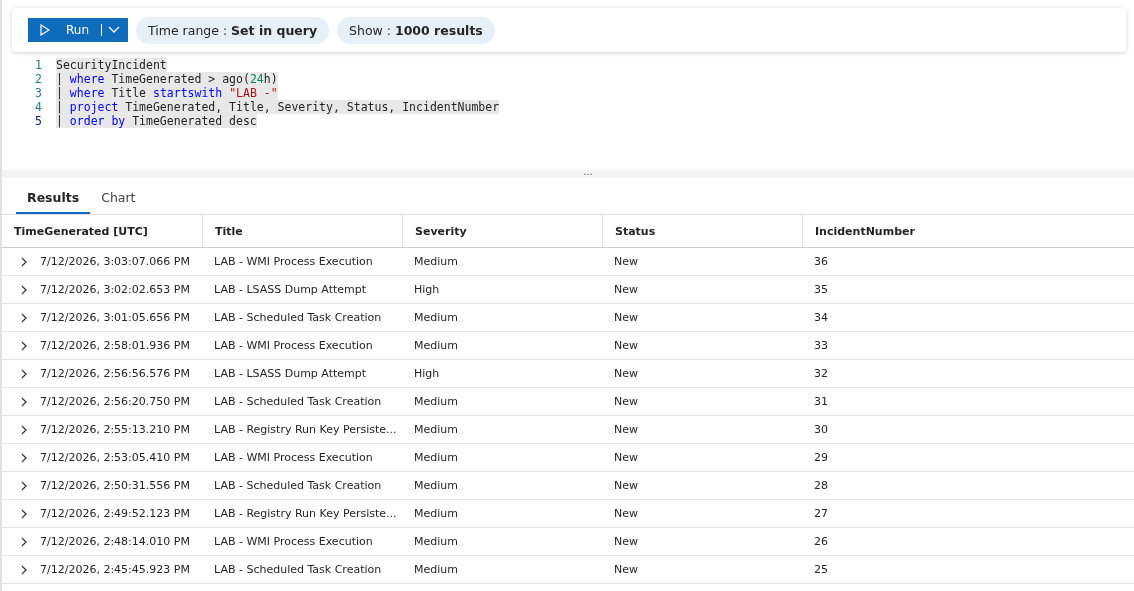 This screenshot has height=591, width=1134. What do you see at coordinates (53, 199) in the screenshot?
I see `results-tab: Results` at bounding box center [53, 199].